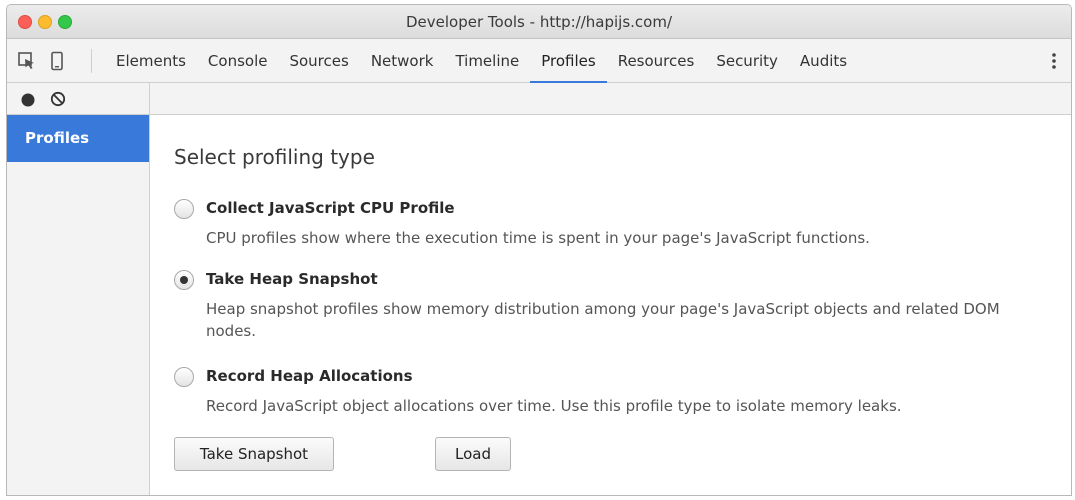  I want to click on profiles-sidebar: Profiles, so click(78, 289).